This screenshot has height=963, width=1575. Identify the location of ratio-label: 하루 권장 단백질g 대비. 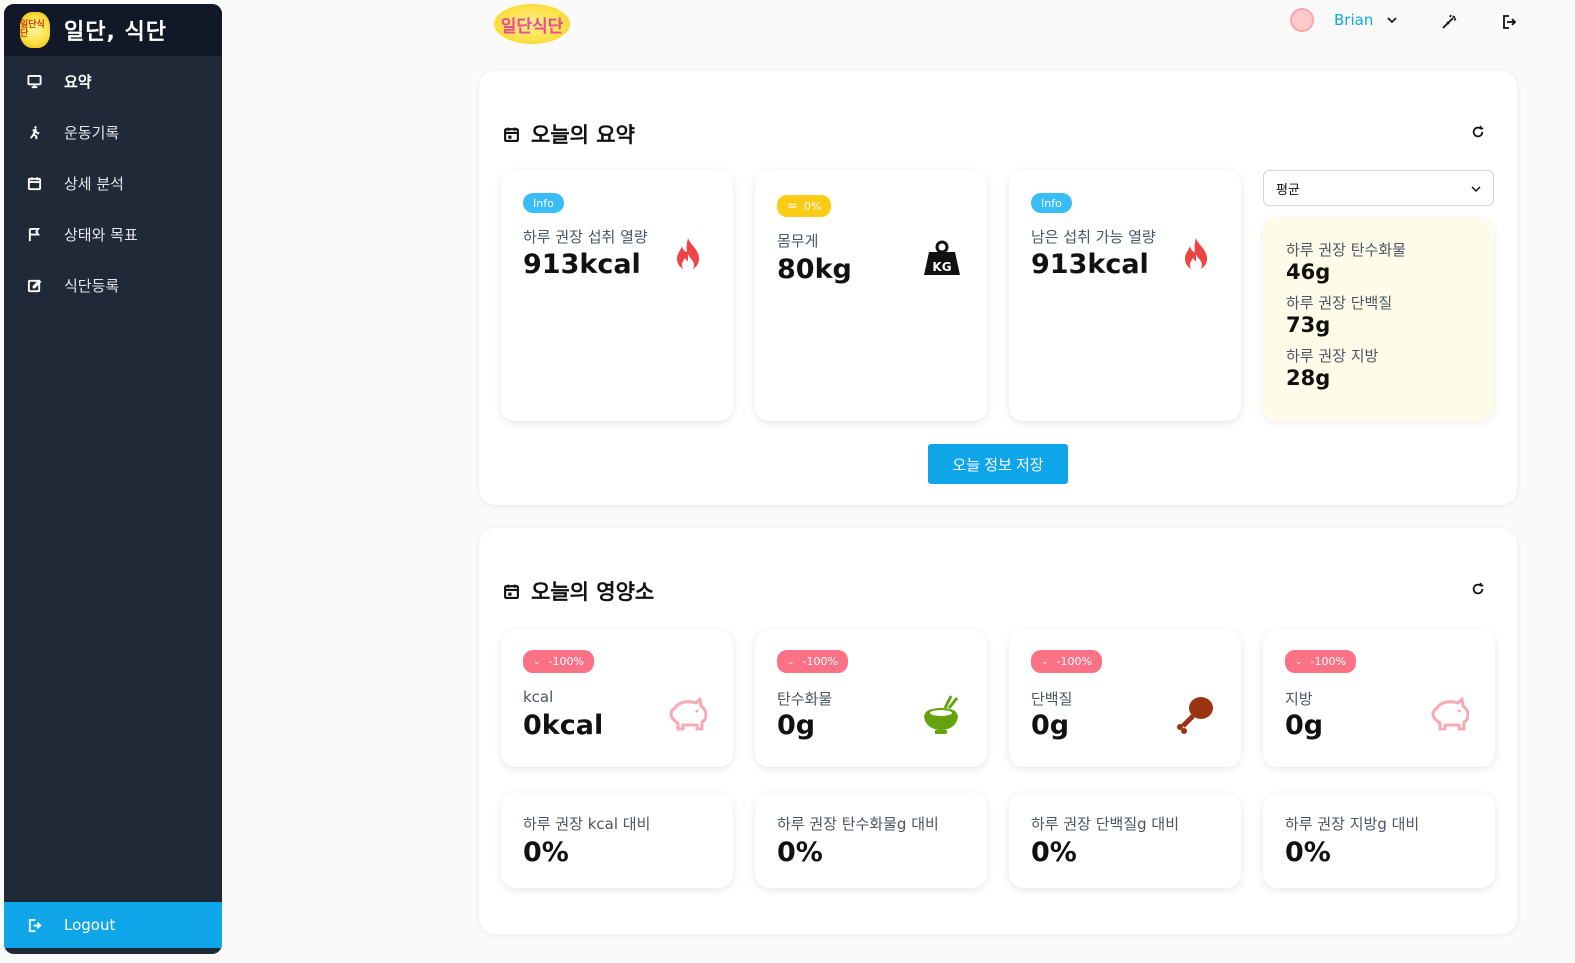
(1105, 824).